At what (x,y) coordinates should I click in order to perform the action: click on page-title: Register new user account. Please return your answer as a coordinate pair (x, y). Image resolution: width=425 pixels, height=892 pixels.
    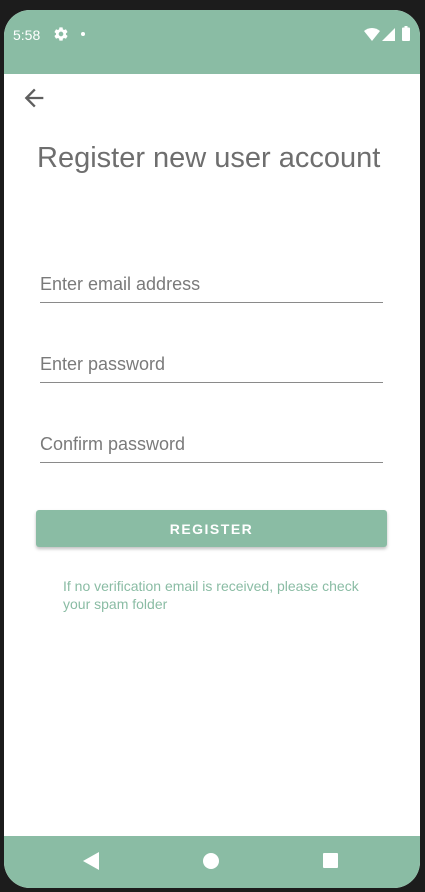
    Looking at the image, I should click on (209, 158).